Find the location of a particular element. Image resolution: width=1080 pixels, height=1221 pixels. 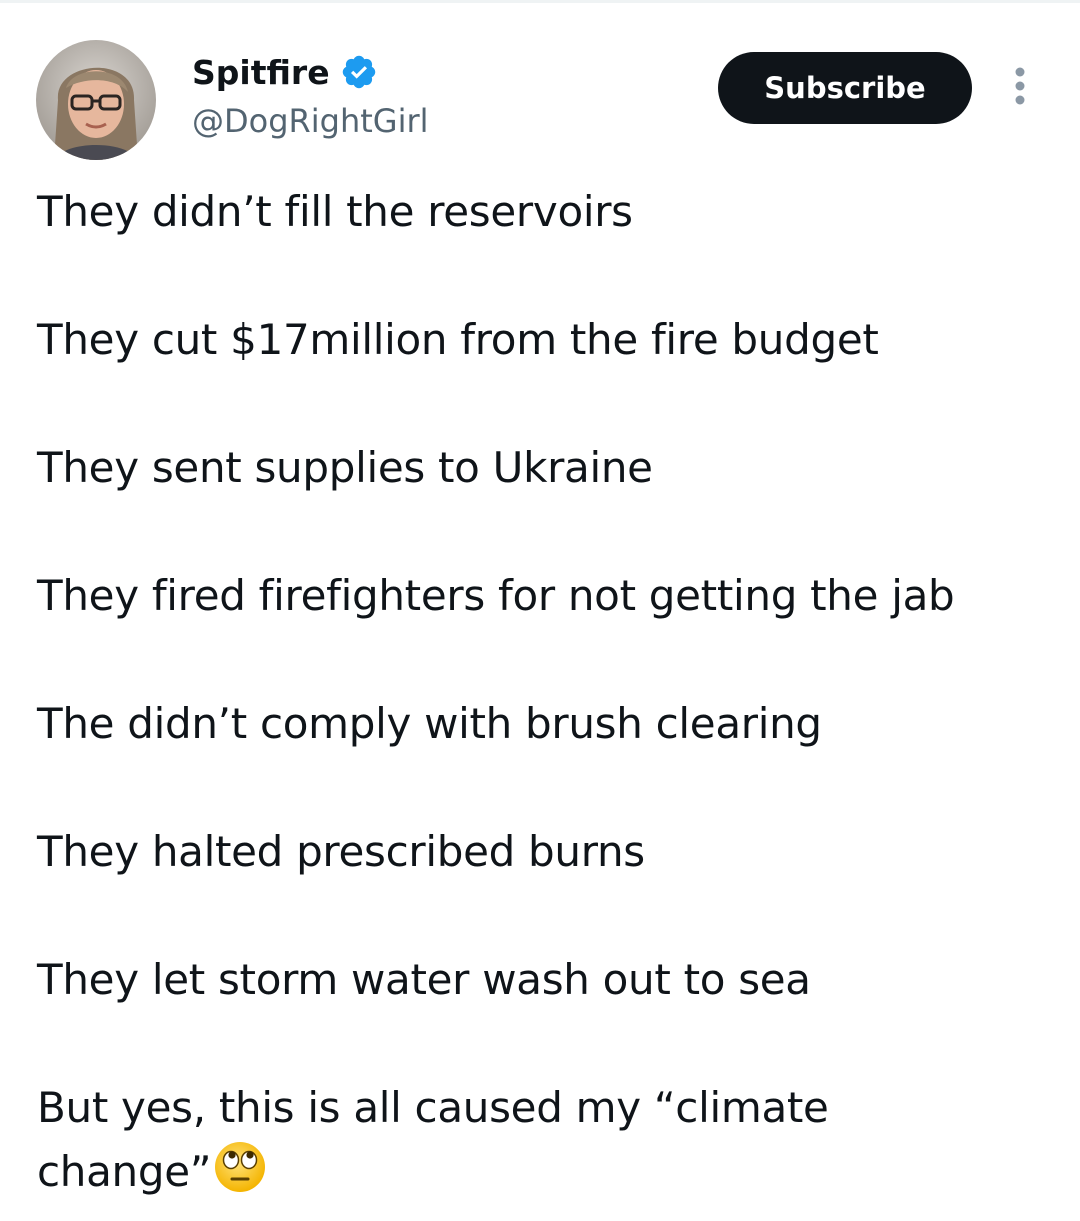

author-display-name: Spitfire is located at coordinates (261, 72).